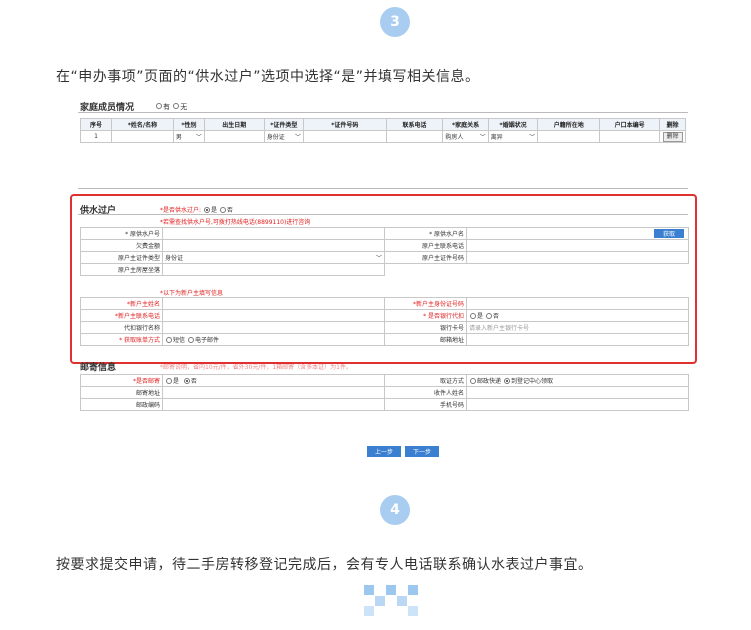  Describe the element at coordinates (273, 303) in the screenshot. I see `new-owner-name-input` at that location.